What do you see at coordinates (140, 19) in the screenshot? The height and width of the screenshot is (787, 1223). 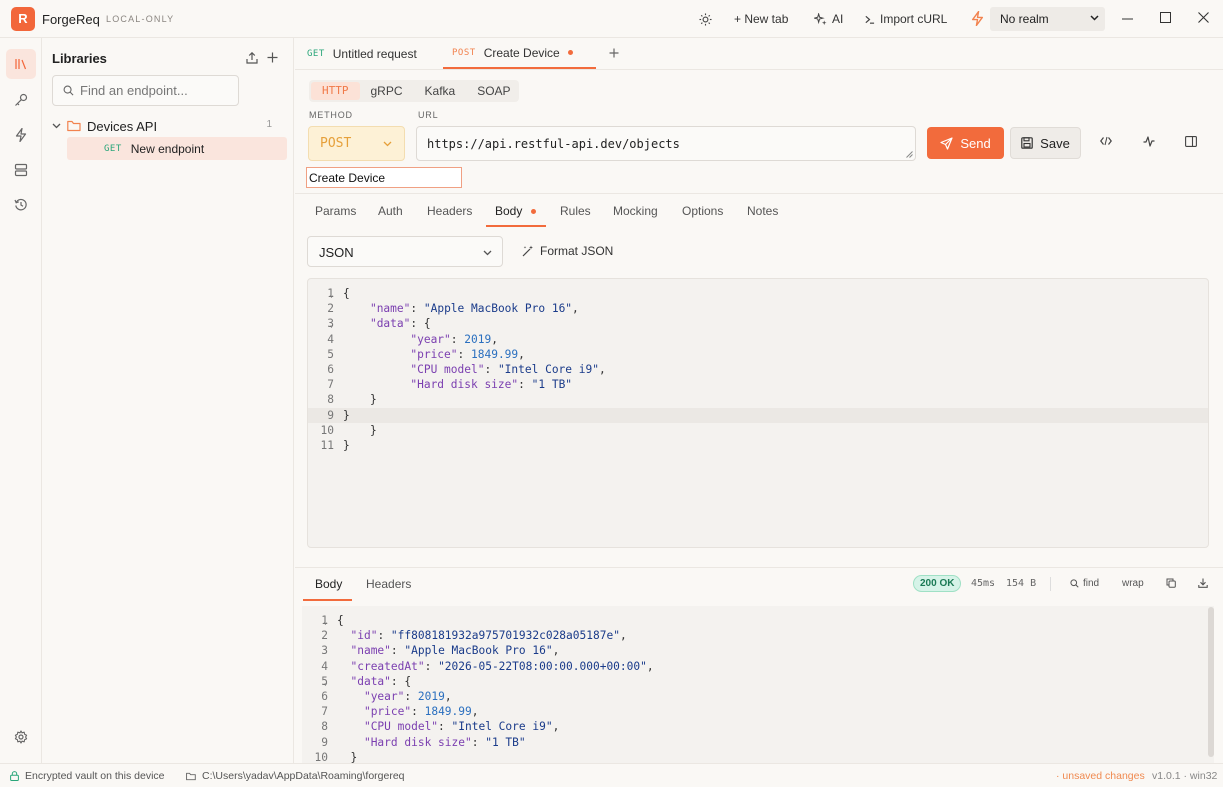 I see `local-only-badge: LOCAL-ONLY` at bounding box center [140, 19].